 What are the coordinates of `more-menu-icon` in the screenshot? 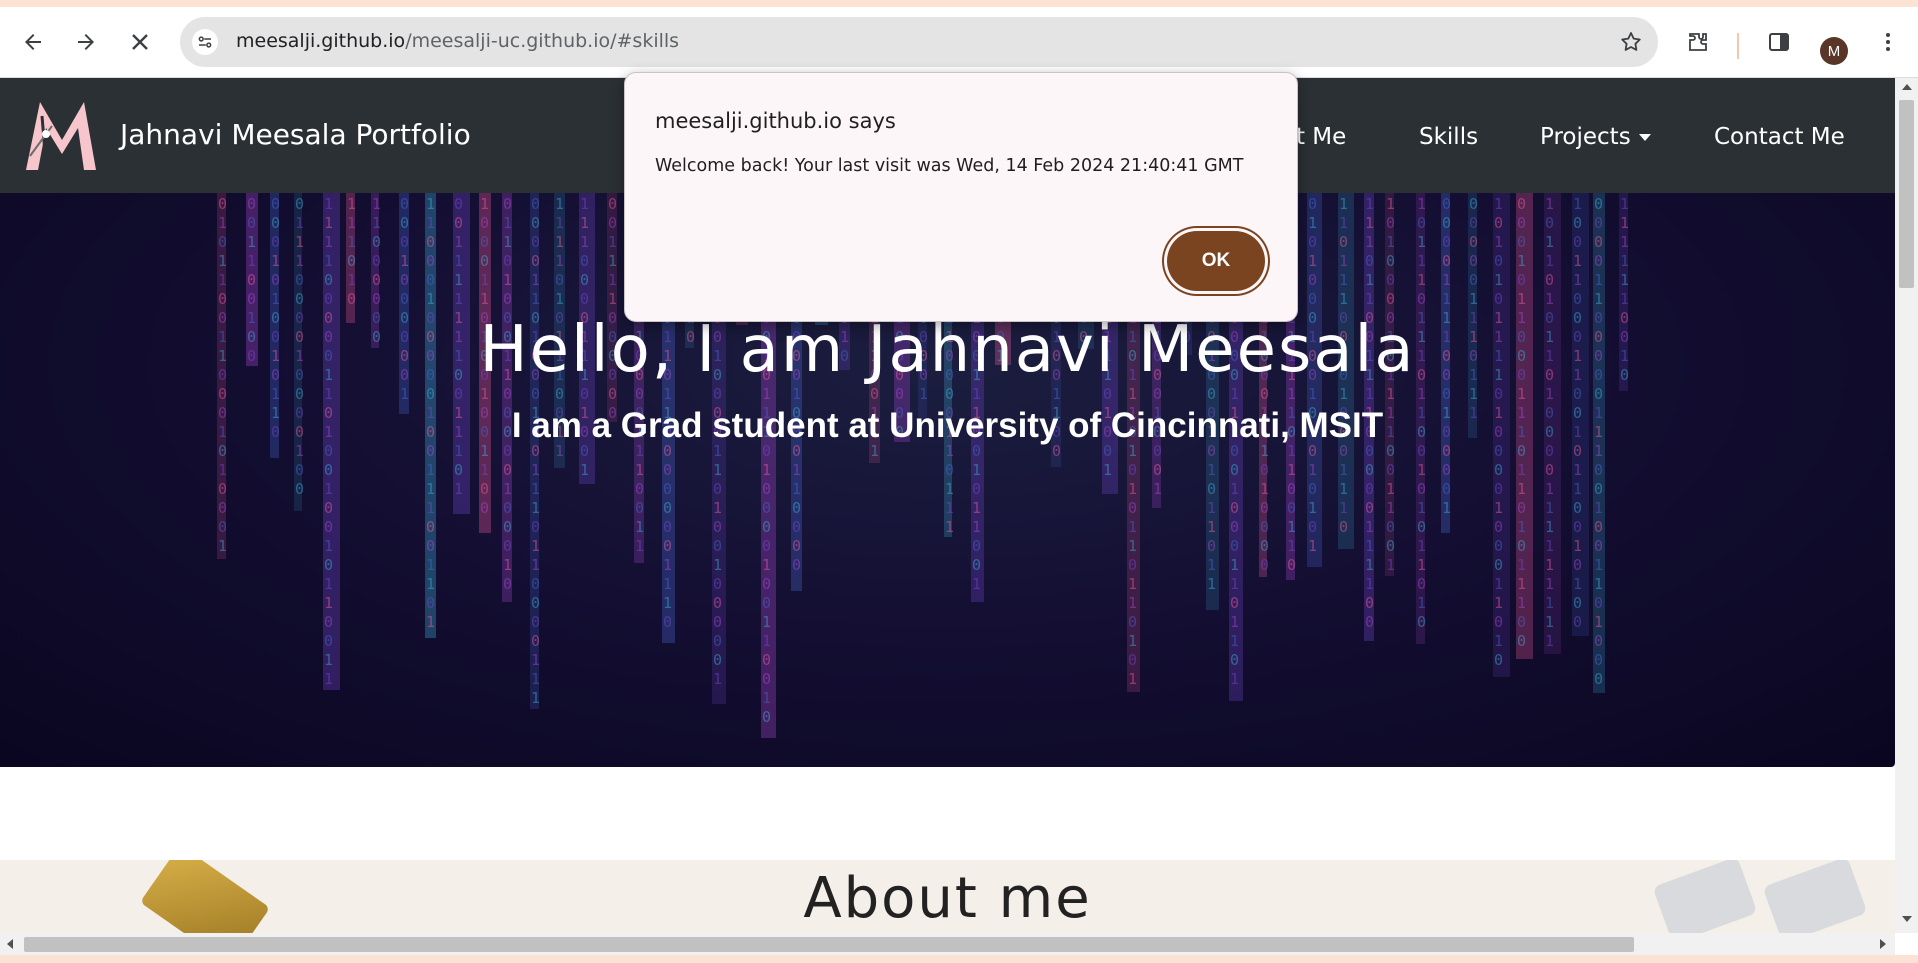 It's located at (1888, 42).